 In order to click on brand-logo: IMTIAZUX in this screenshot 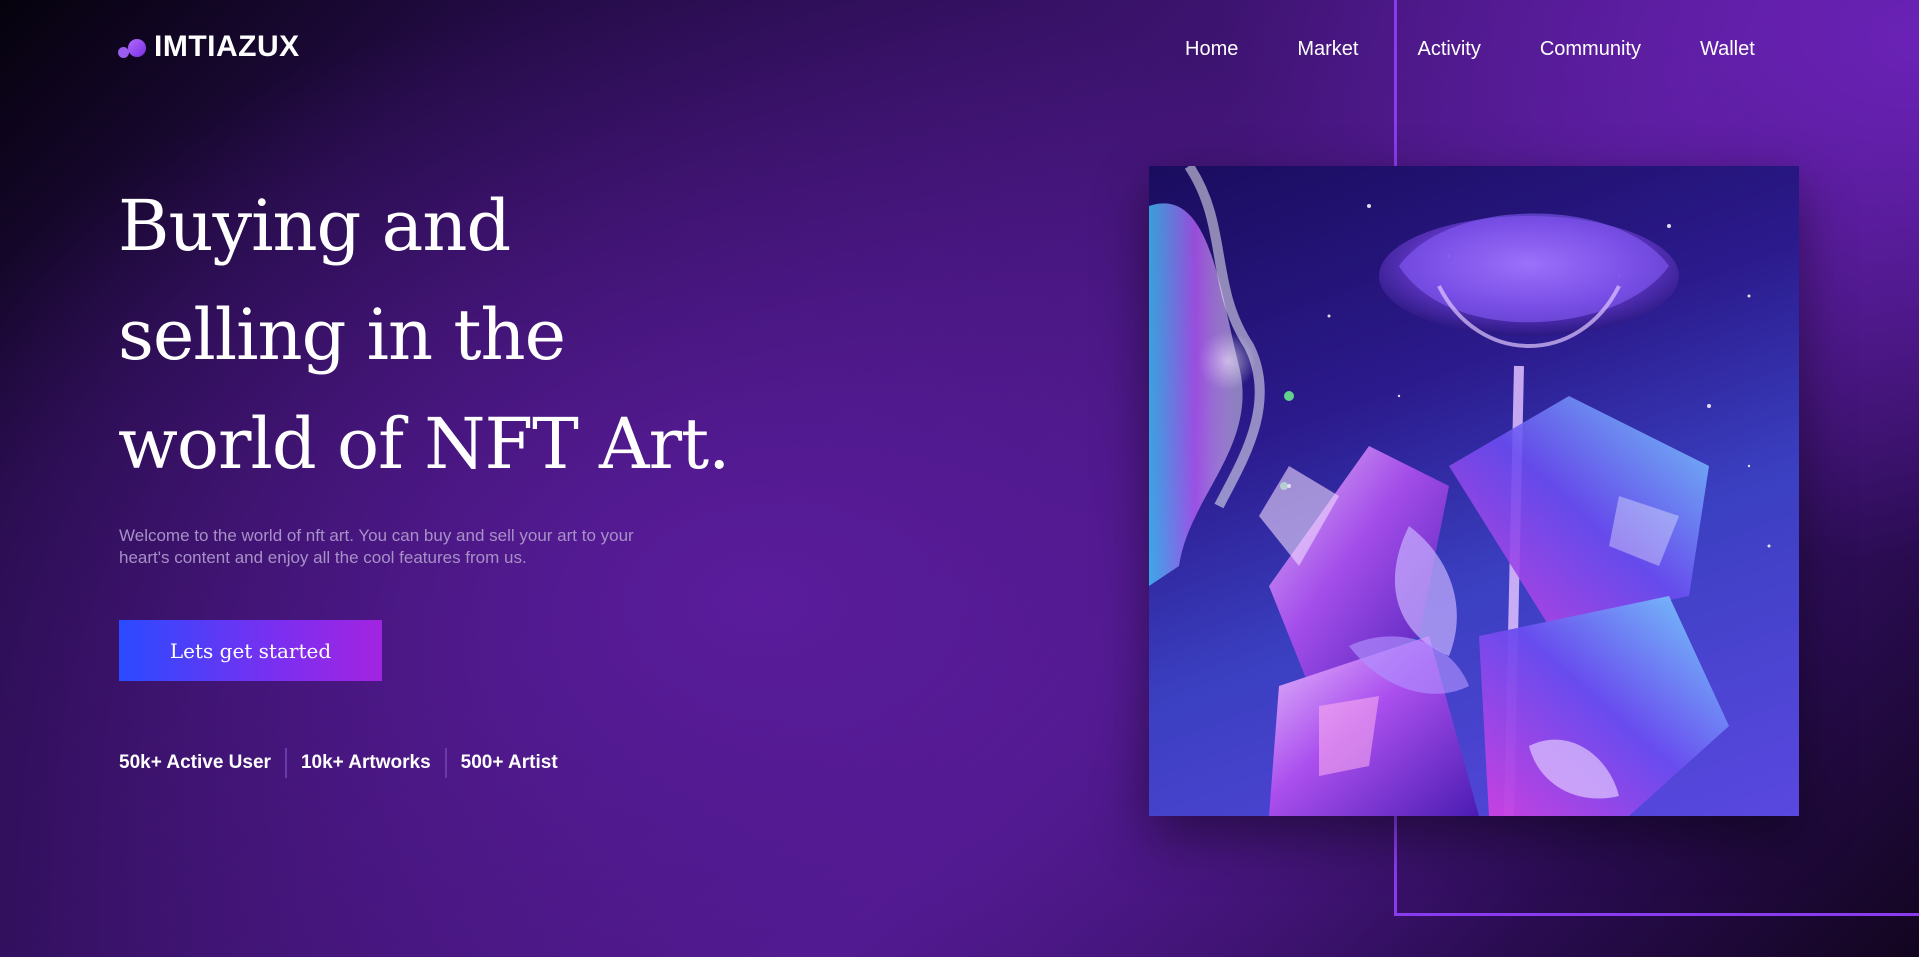, I will do `click(209, 47)`.